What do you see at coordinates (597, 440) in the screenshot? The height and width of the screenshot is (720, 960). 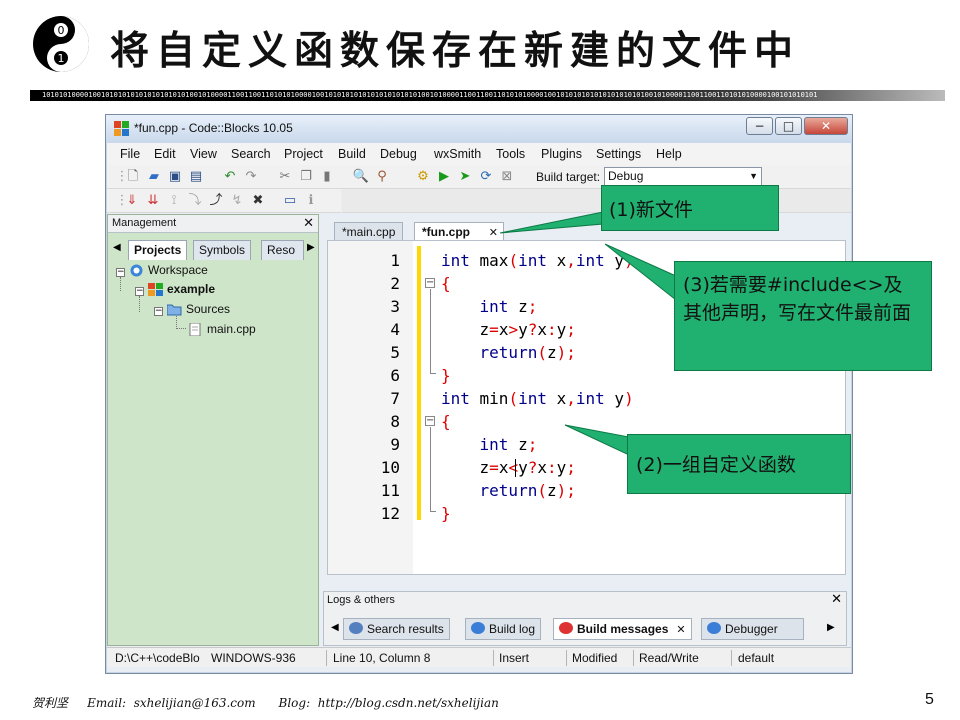 I see `pointer-functions-note` at bounding box center [597, 440].